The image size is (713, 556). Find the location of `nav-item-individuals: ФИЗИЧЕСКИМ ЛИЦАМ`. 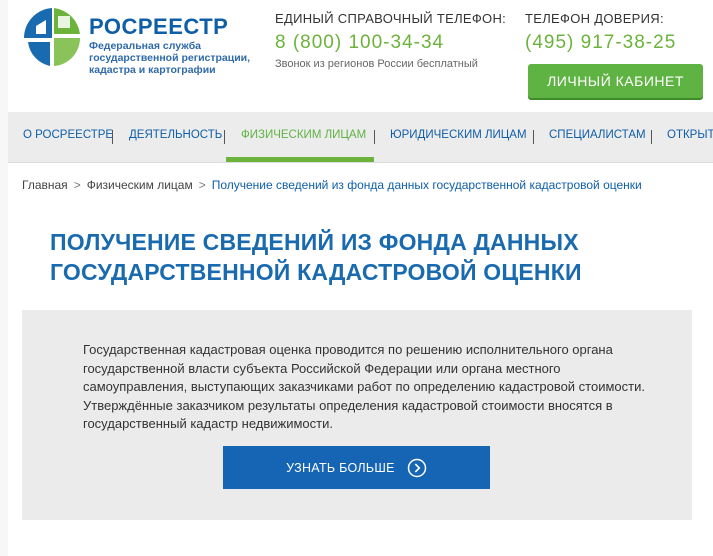

nav-item-individuals: ФИЗИЧЕСКИМ ЛИЦАМ is located at coordinates (303, 137).